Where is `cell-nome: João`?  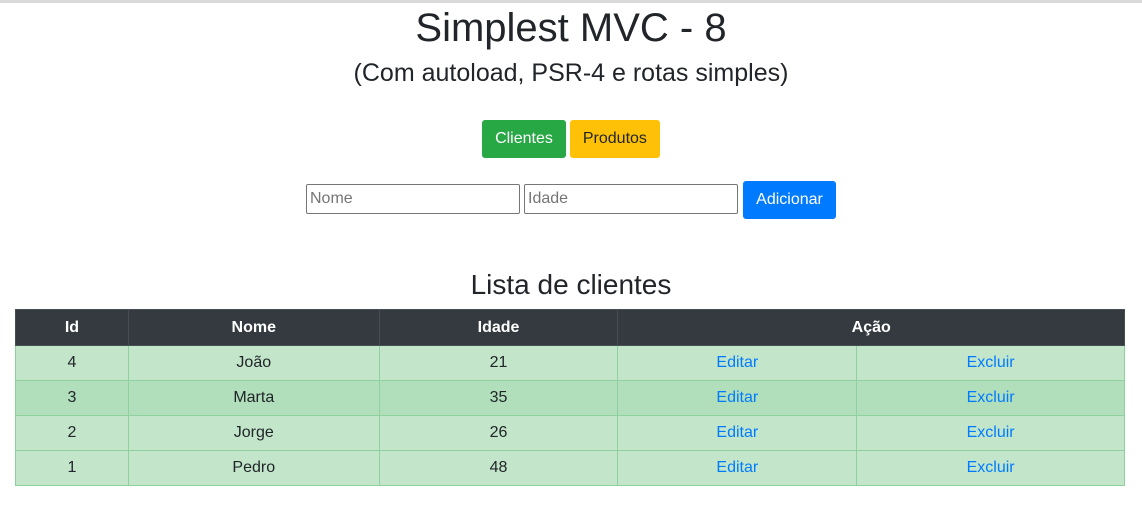
cell-nome: João is located at coordinates (253, 363).